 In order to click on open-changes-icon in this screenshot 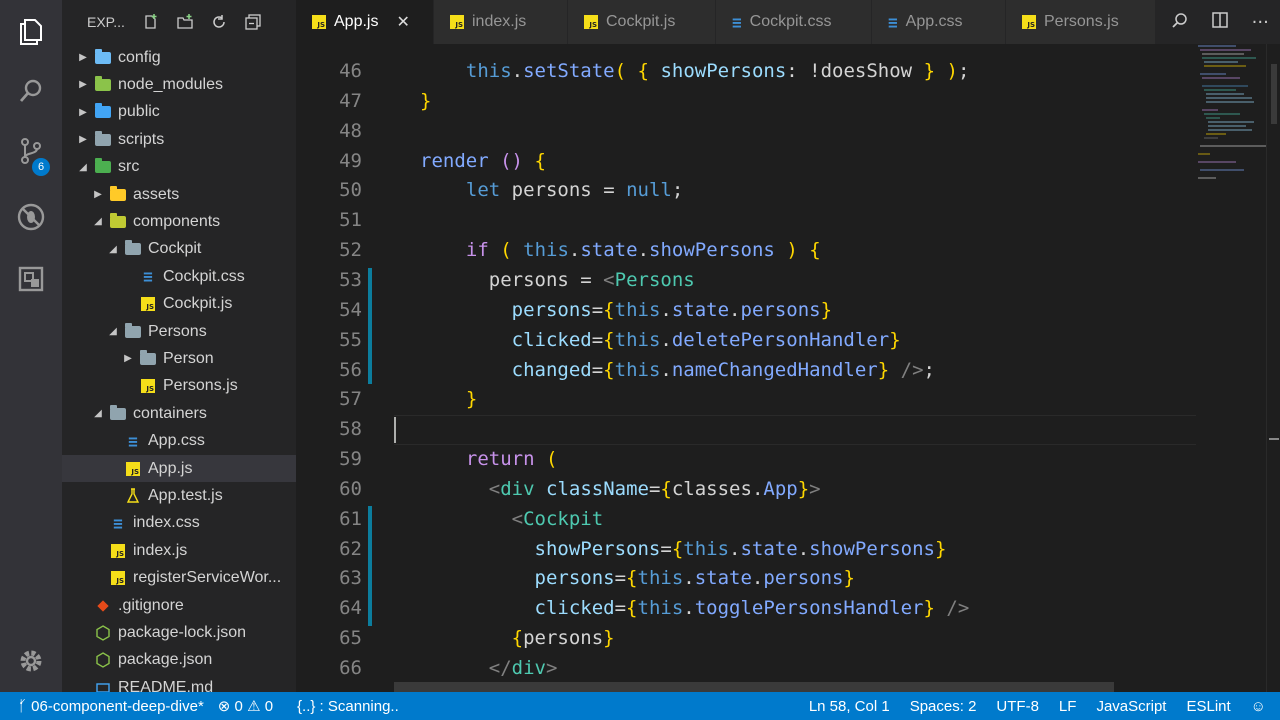, I will do `click(1180, 22)`.